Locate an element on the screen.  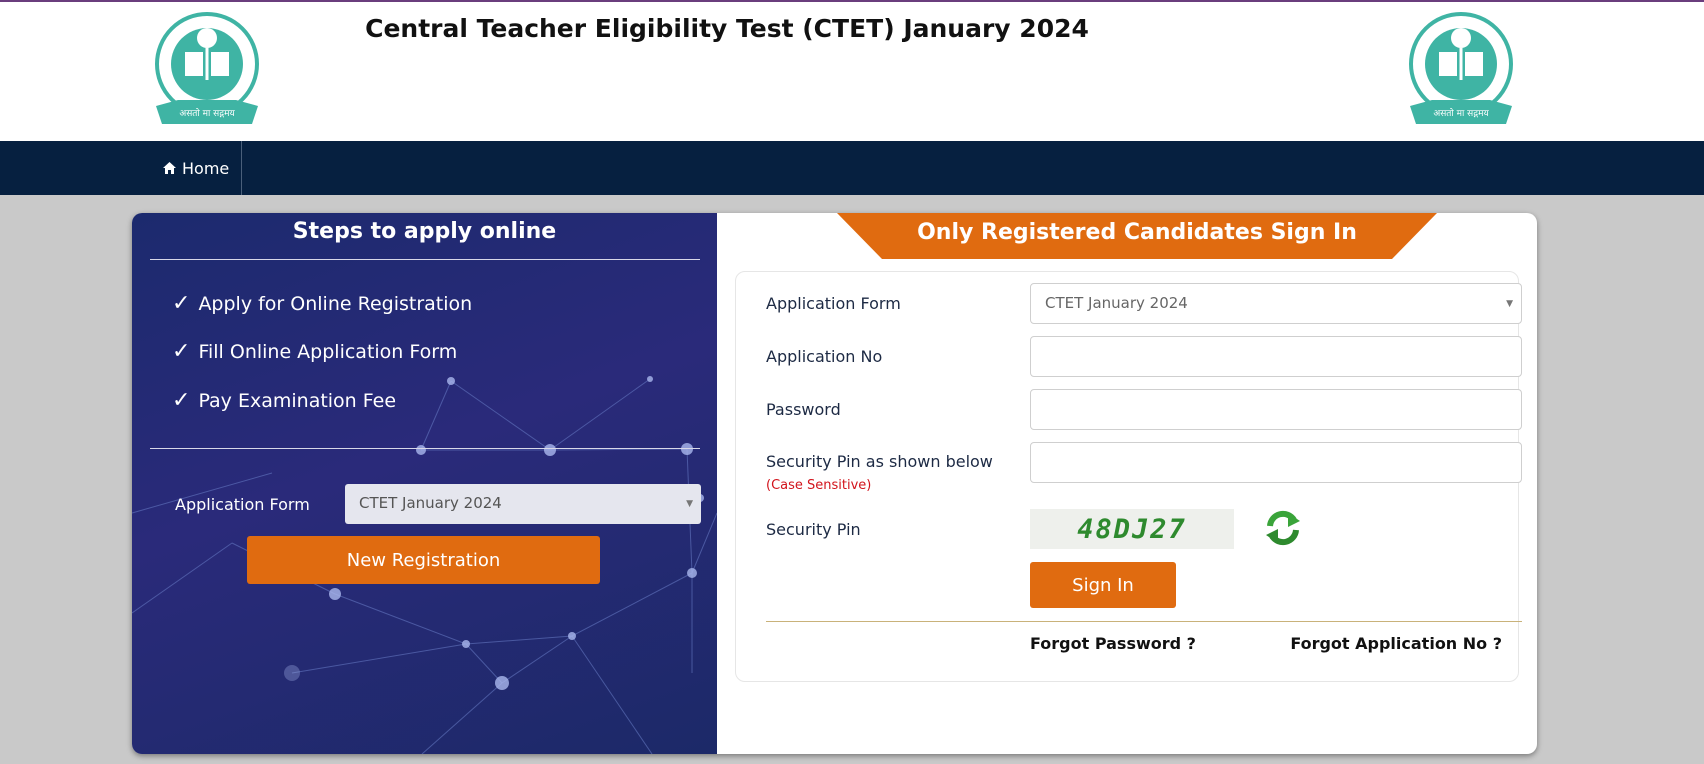
application-no-input is located at coordinates (1276, 356).